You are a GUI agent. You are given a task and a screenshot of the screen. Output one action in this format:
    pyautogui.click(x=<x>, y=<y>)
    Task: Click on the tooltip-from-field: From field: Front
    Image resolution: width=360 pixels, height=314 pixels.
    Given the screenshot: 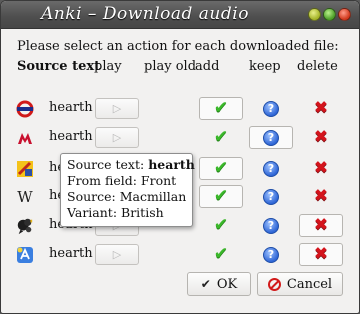 What is the action you would take?
    pyautogui.click(x=122, y=180)
    